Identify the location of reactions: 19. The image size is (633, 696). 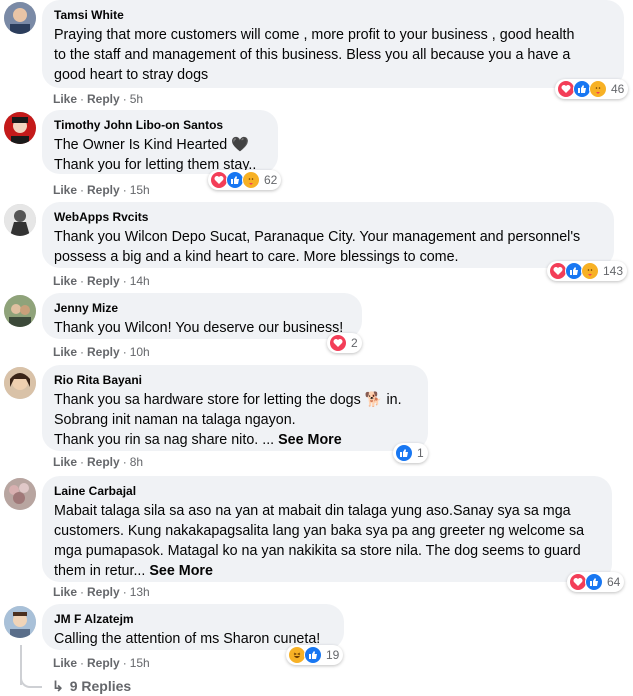
(315, 655).